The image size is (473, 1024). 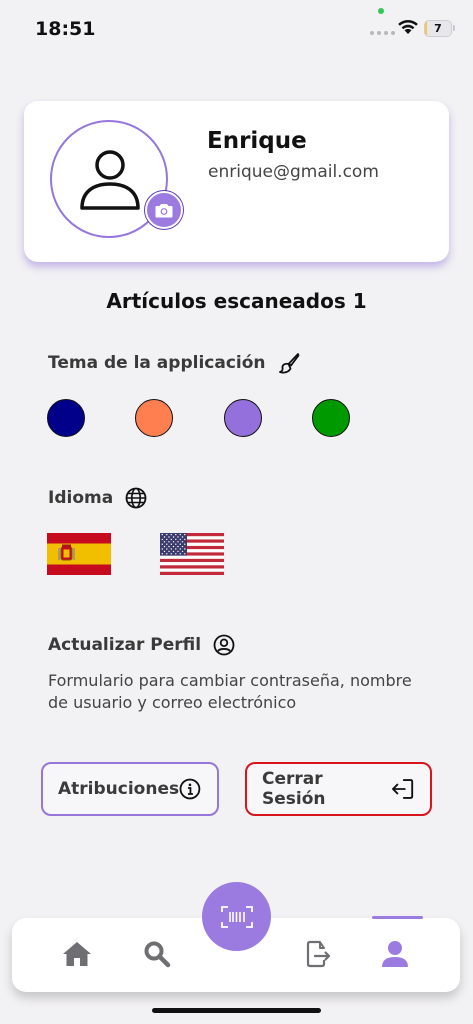 I want to click on theme-color-purple, so click(x=243, y=418).